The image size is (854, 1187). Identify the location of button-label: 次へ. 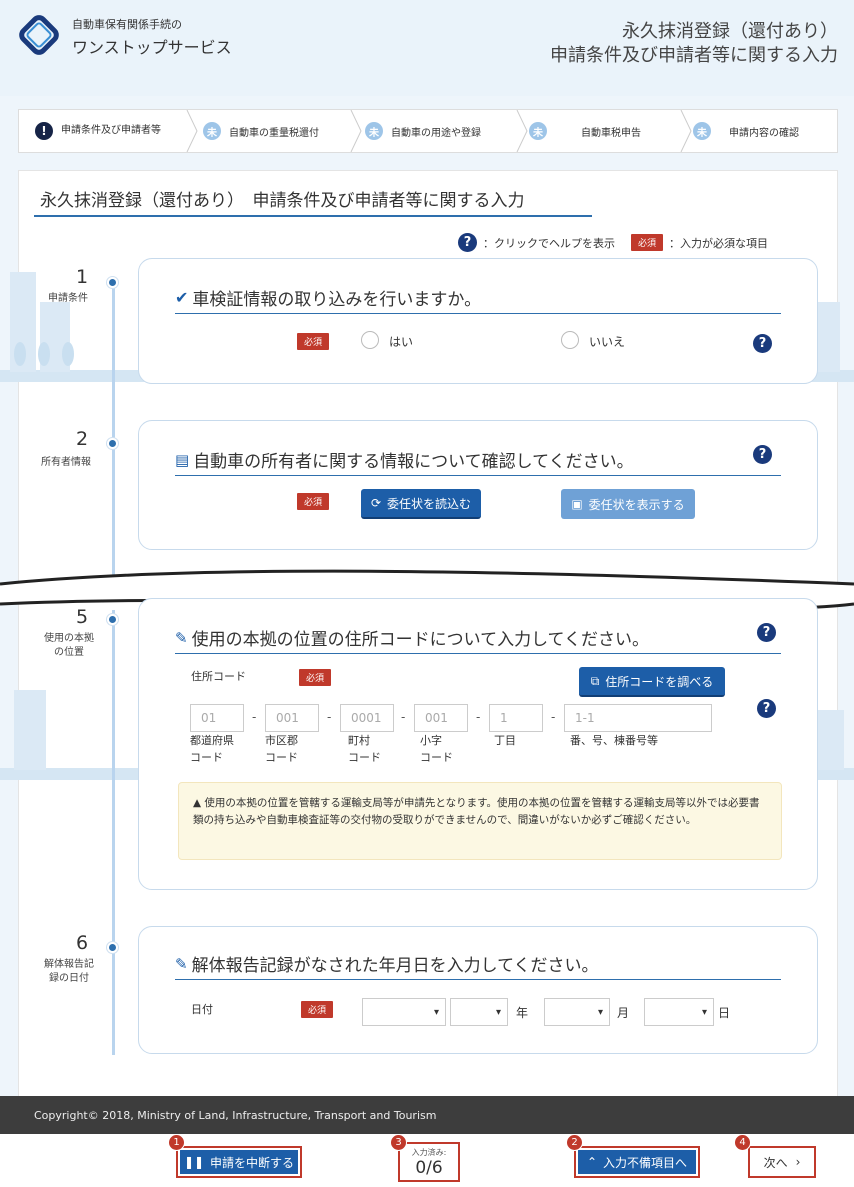
(775, 1162).